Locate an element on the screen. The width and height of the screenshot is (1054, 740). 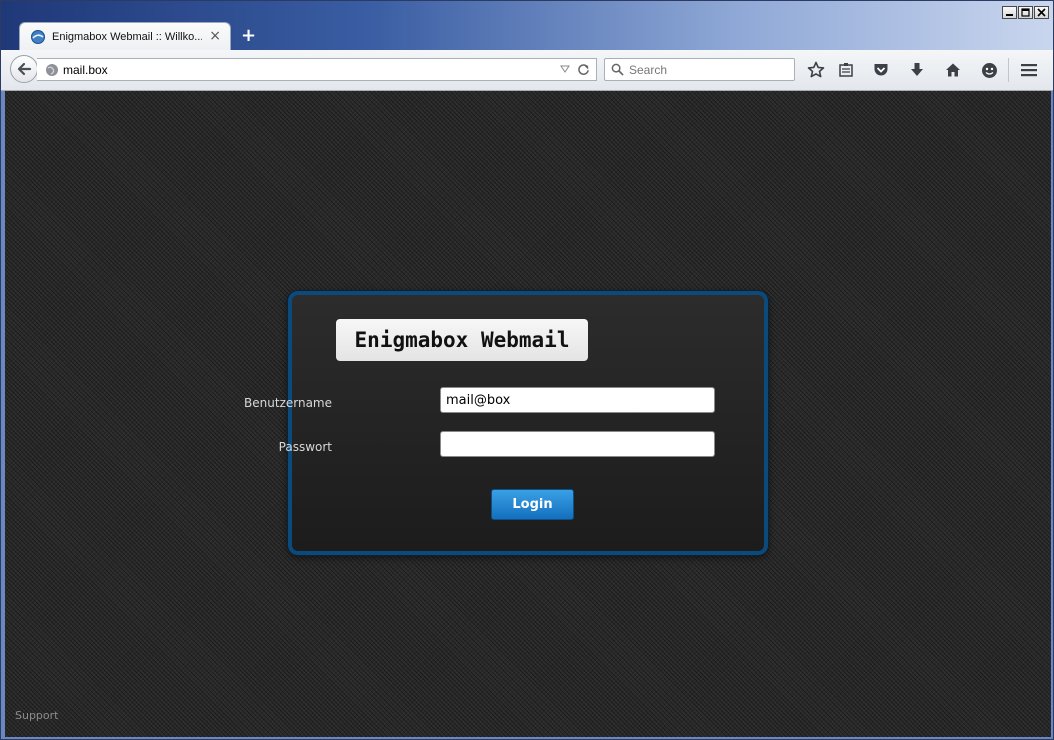
back-arrow-icon is located at coordinates (24, 69).